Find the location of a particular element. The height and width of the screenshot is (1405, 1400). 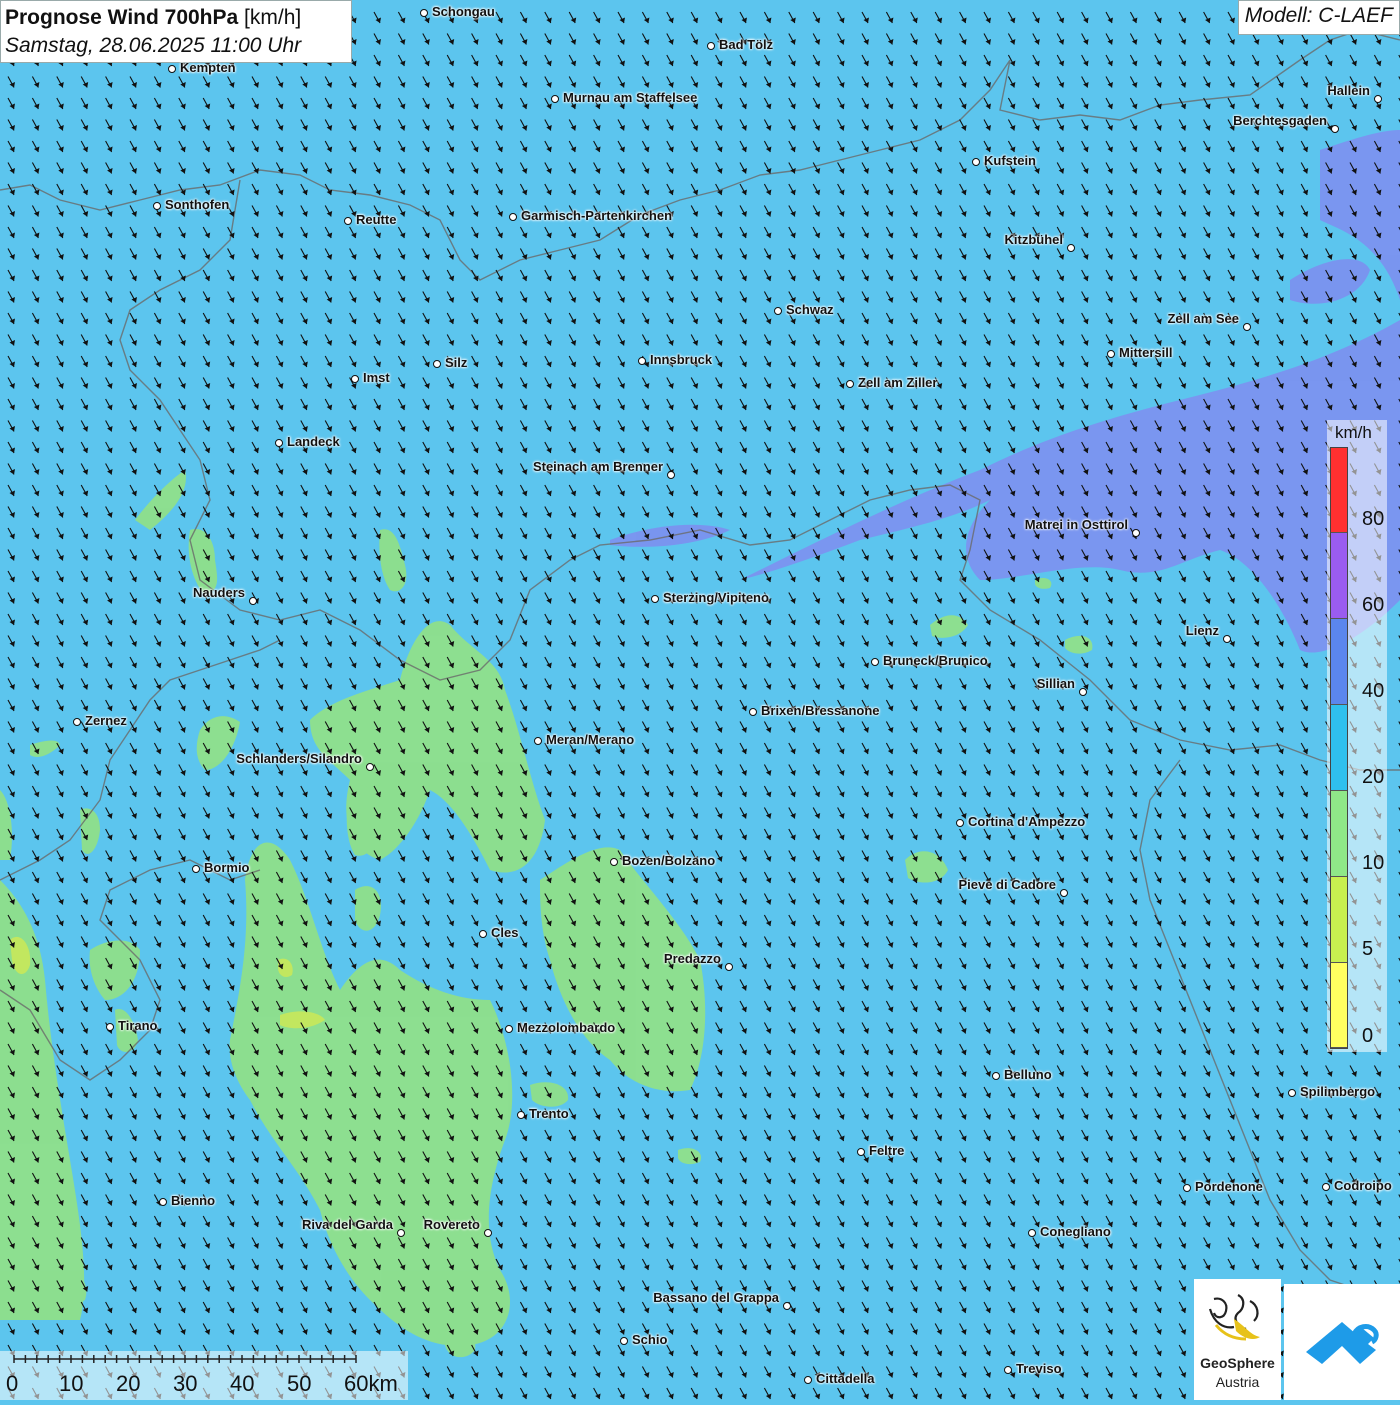

city-label: Bad Tölz is located at coordinates (746, 44).